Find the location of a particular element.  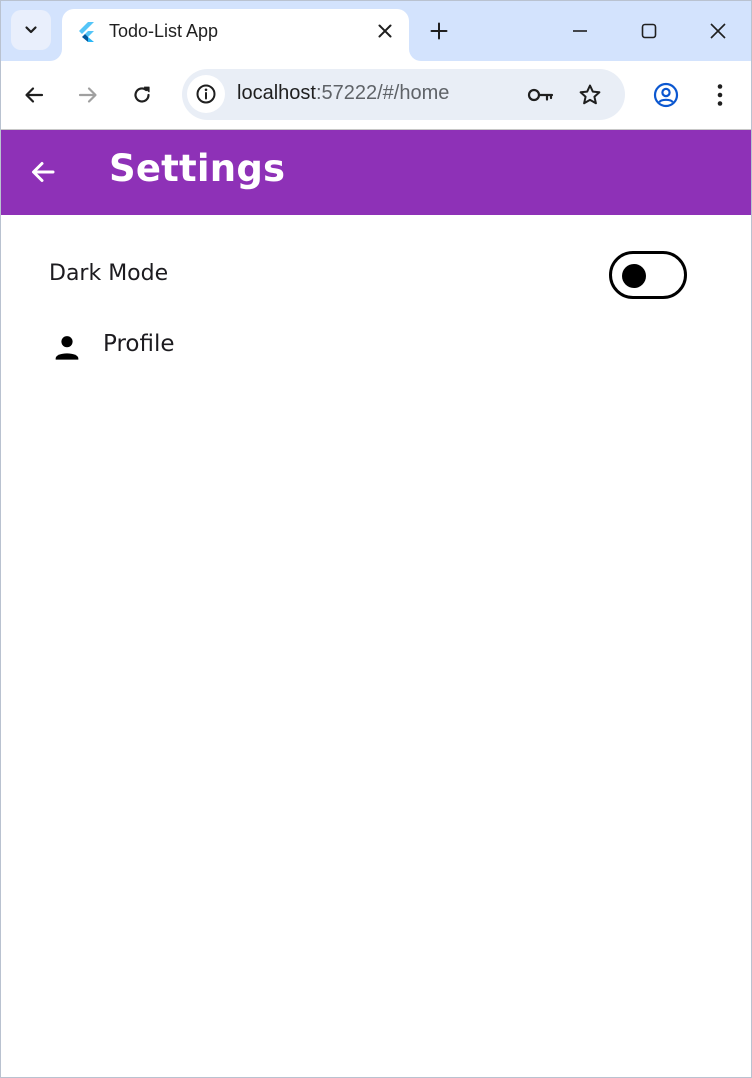

info-icon is located at coordinates (206, 94).